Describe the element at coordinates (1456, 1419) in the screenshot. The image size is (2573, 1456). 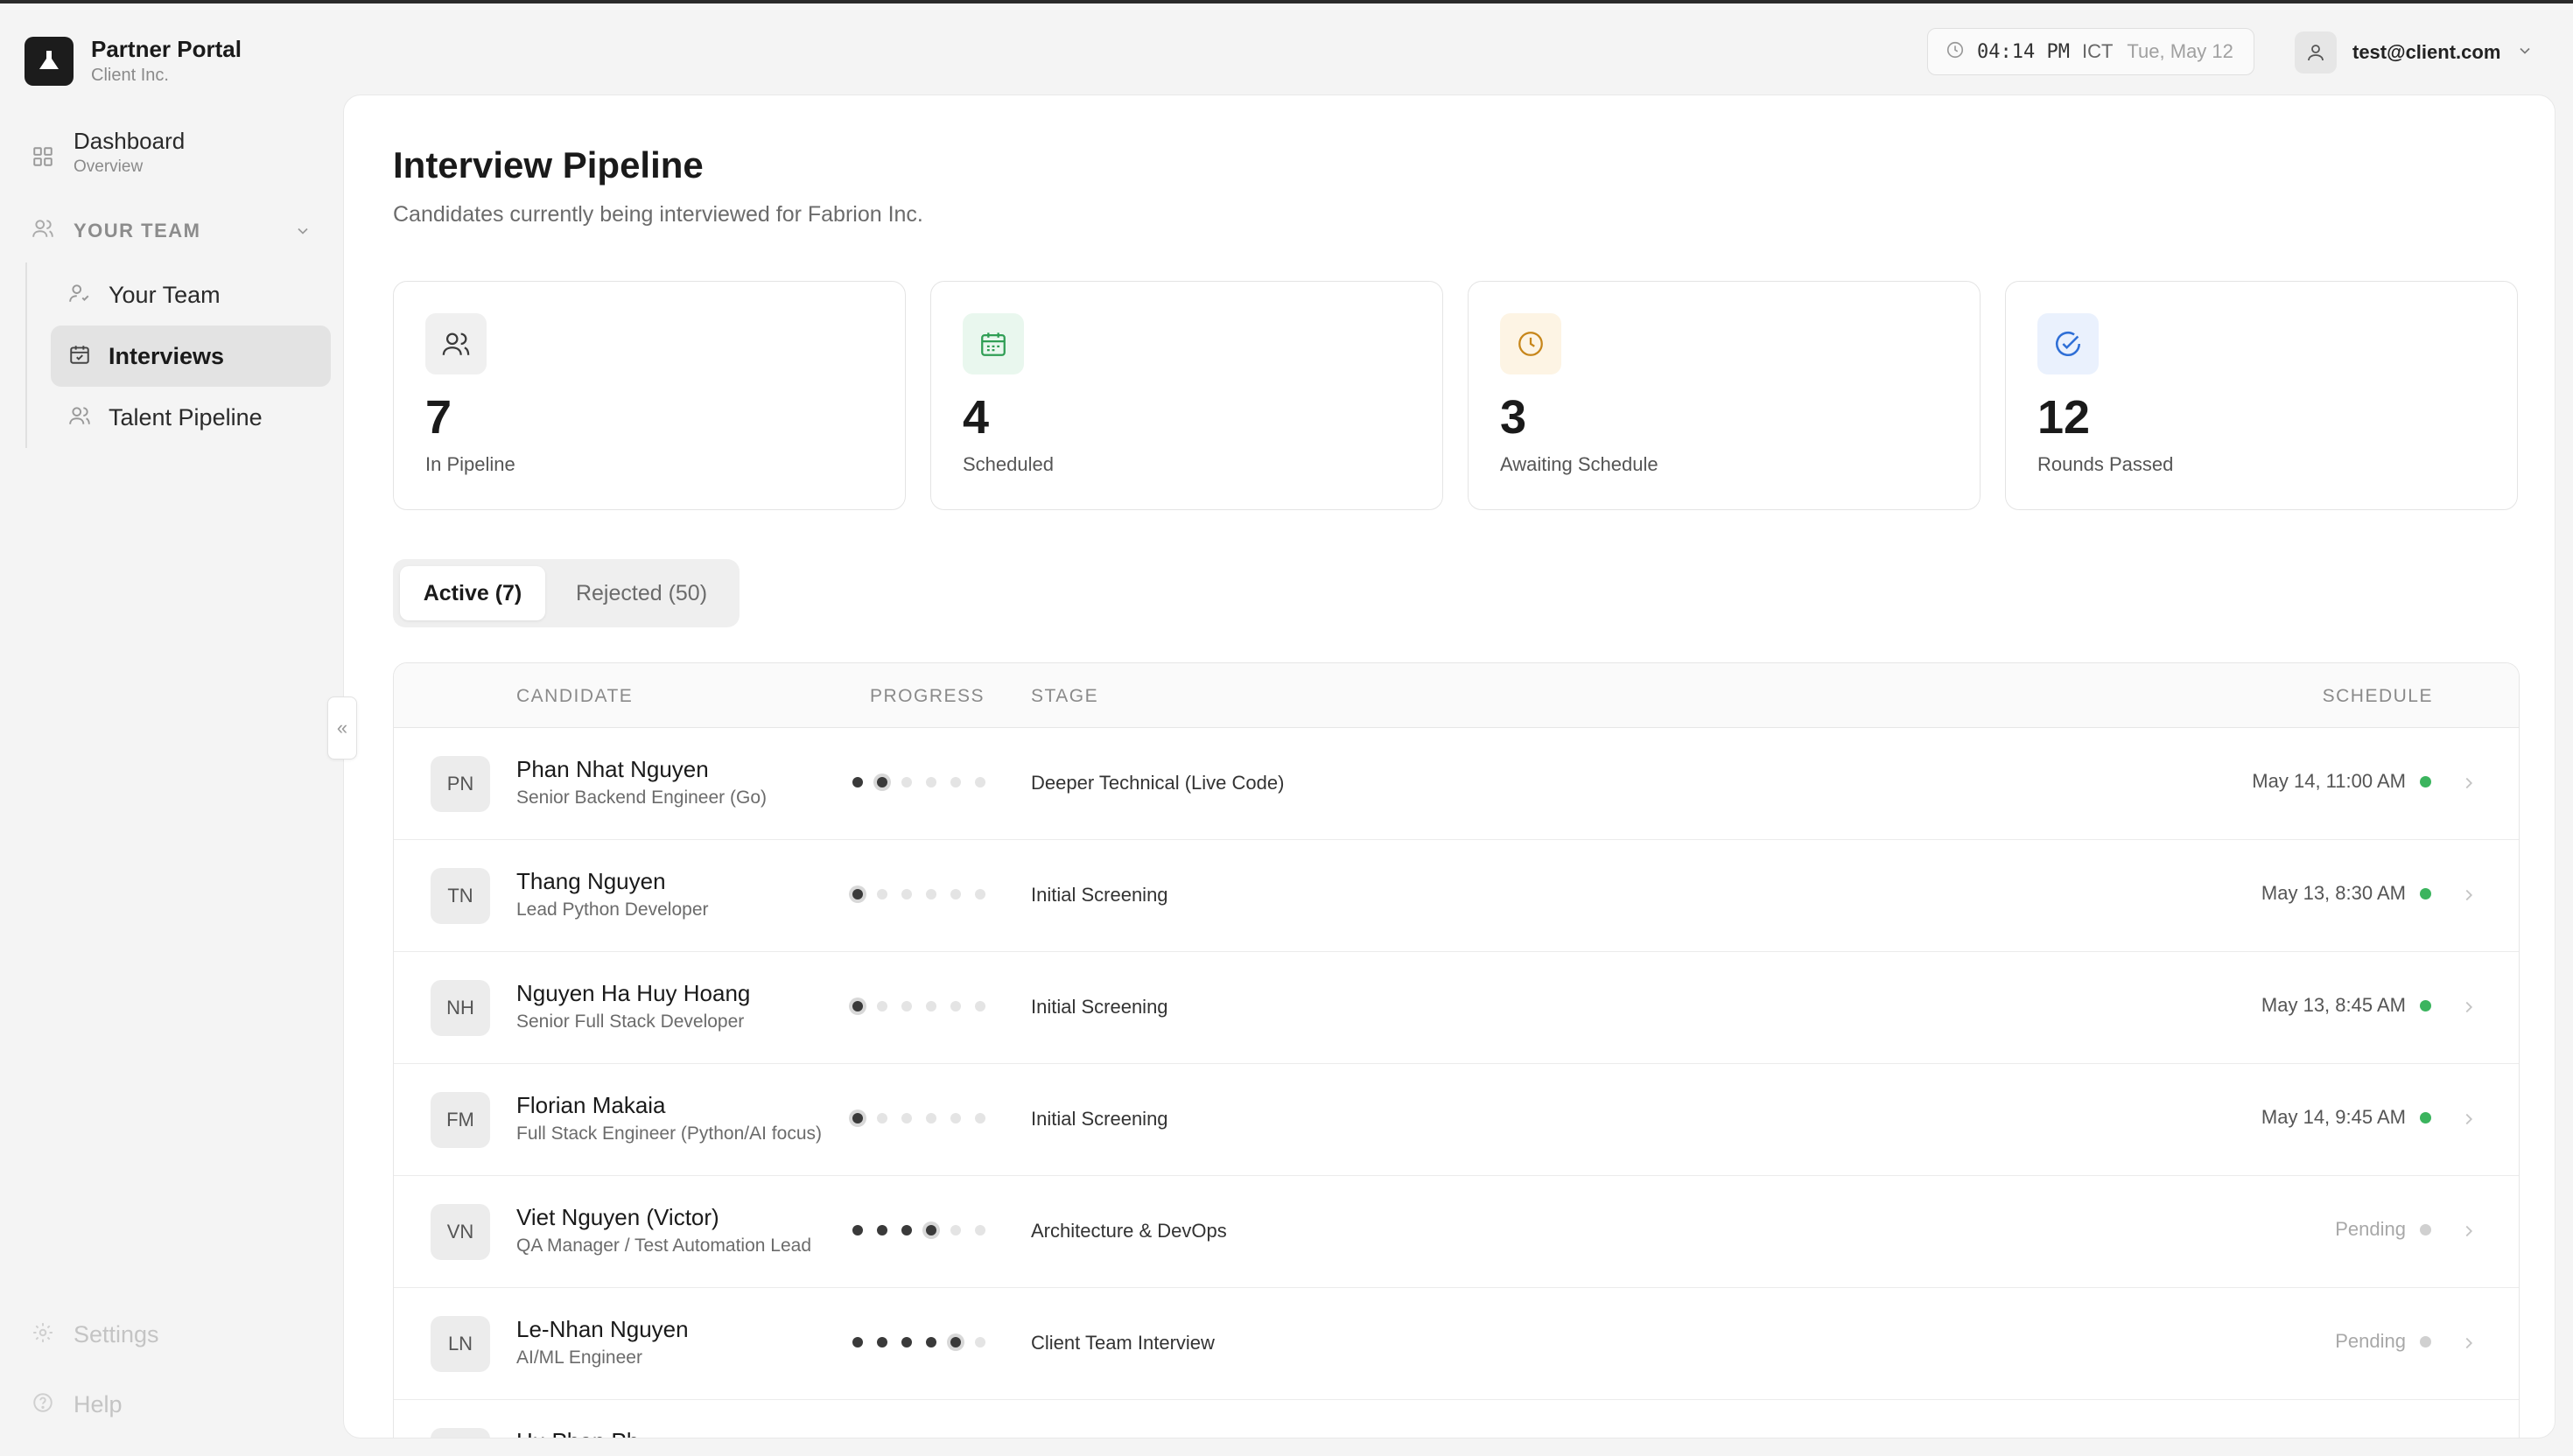
I see `table-row: HP Hu Phan Ph` at that location.